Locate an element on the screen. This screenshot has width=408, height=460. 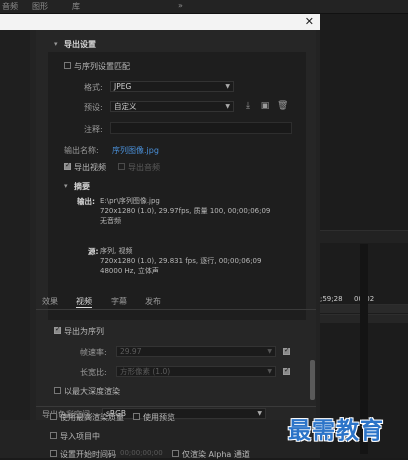
aspect-ratio-match-checkbox is located at coordinates (286, 370).